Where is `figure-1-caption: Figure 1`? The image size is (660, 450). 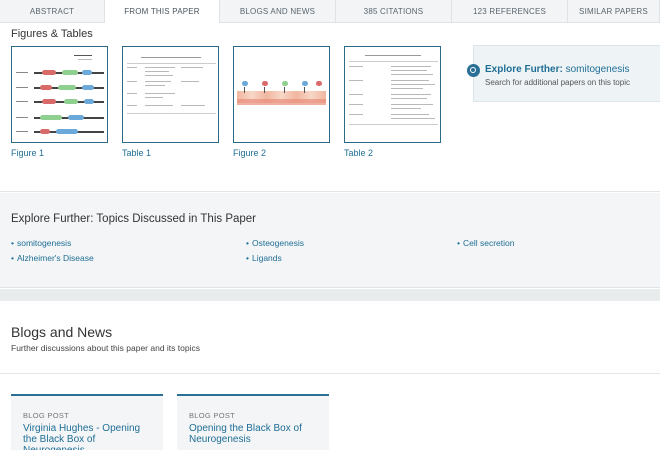
figure-1-caption: Figure 1 is located at coordinates (27, 153).